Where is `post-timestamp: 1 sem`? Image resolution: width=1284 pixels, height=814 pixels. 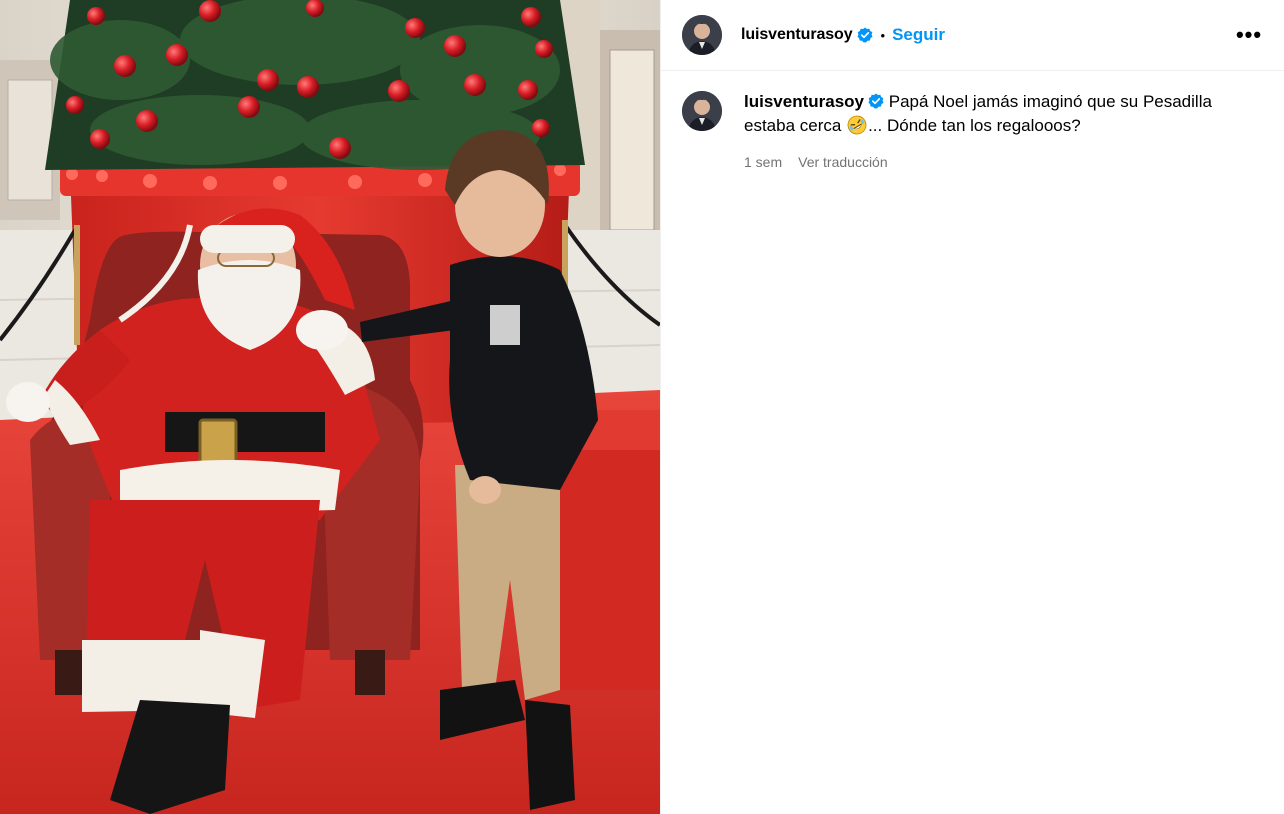 post-timestamp: 1 sem is located at coordinates (763, 162).